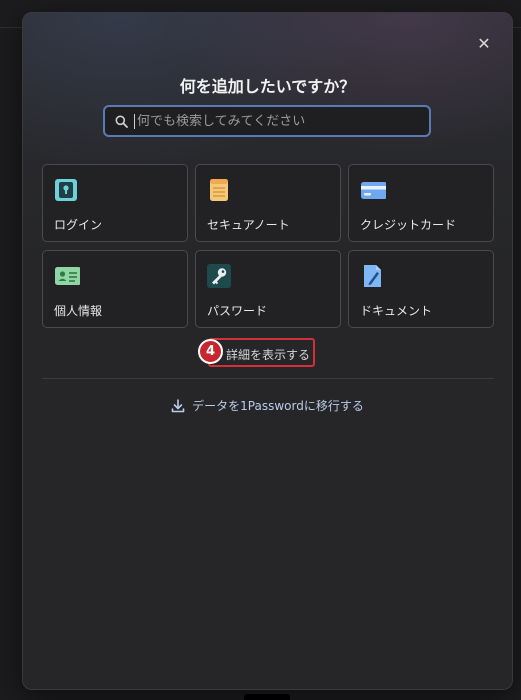 This screenshot has width=521, height=700. Describe the element at coordinates (219, 190) in the screenshot. I see `secure-note-icon` at that location.